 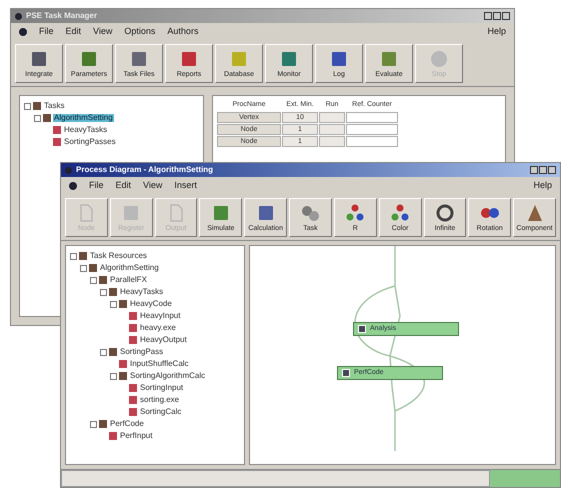 I want to click on tree-item: HeavyCode, so click(x=151, y=304).